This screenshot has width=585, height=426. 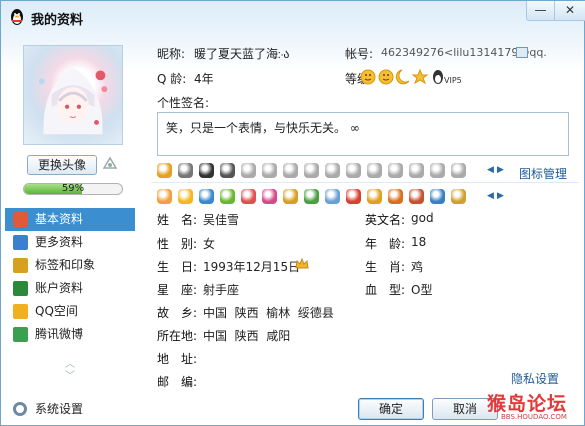 I want to click on nav-scroll-arrows: ︿ ﹀, so click(x=70, y=371).